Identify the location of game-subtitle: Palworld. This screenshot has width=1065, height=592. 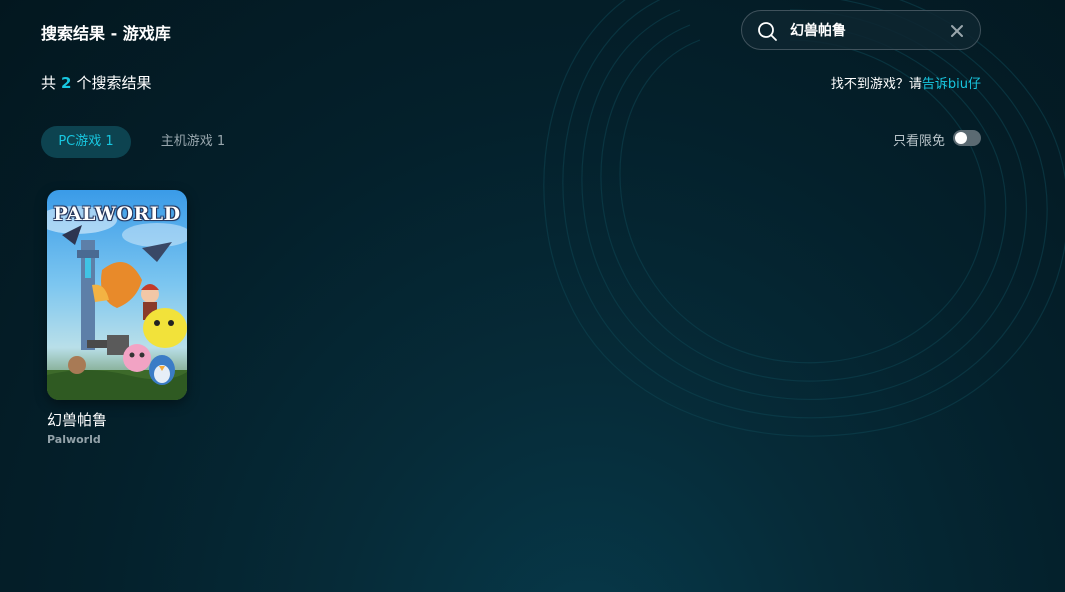
(74, 439).